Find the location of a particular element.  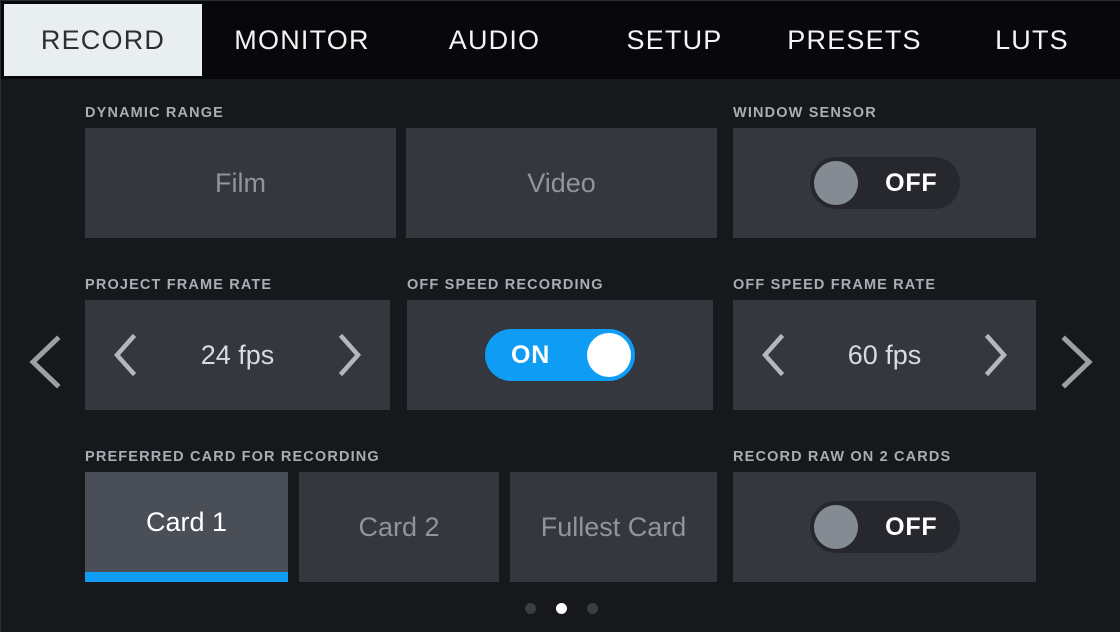

off-speed-recording-state-label: ON is located at coordinates (531, 354).